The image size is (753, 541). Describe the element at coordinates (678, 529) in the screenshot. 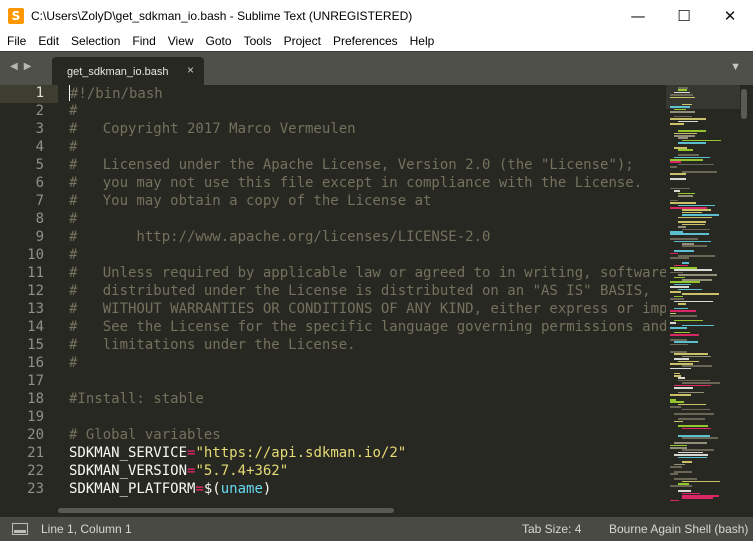

I see `syntax-indicator: Bourne Again Shell (bash)` at that location.